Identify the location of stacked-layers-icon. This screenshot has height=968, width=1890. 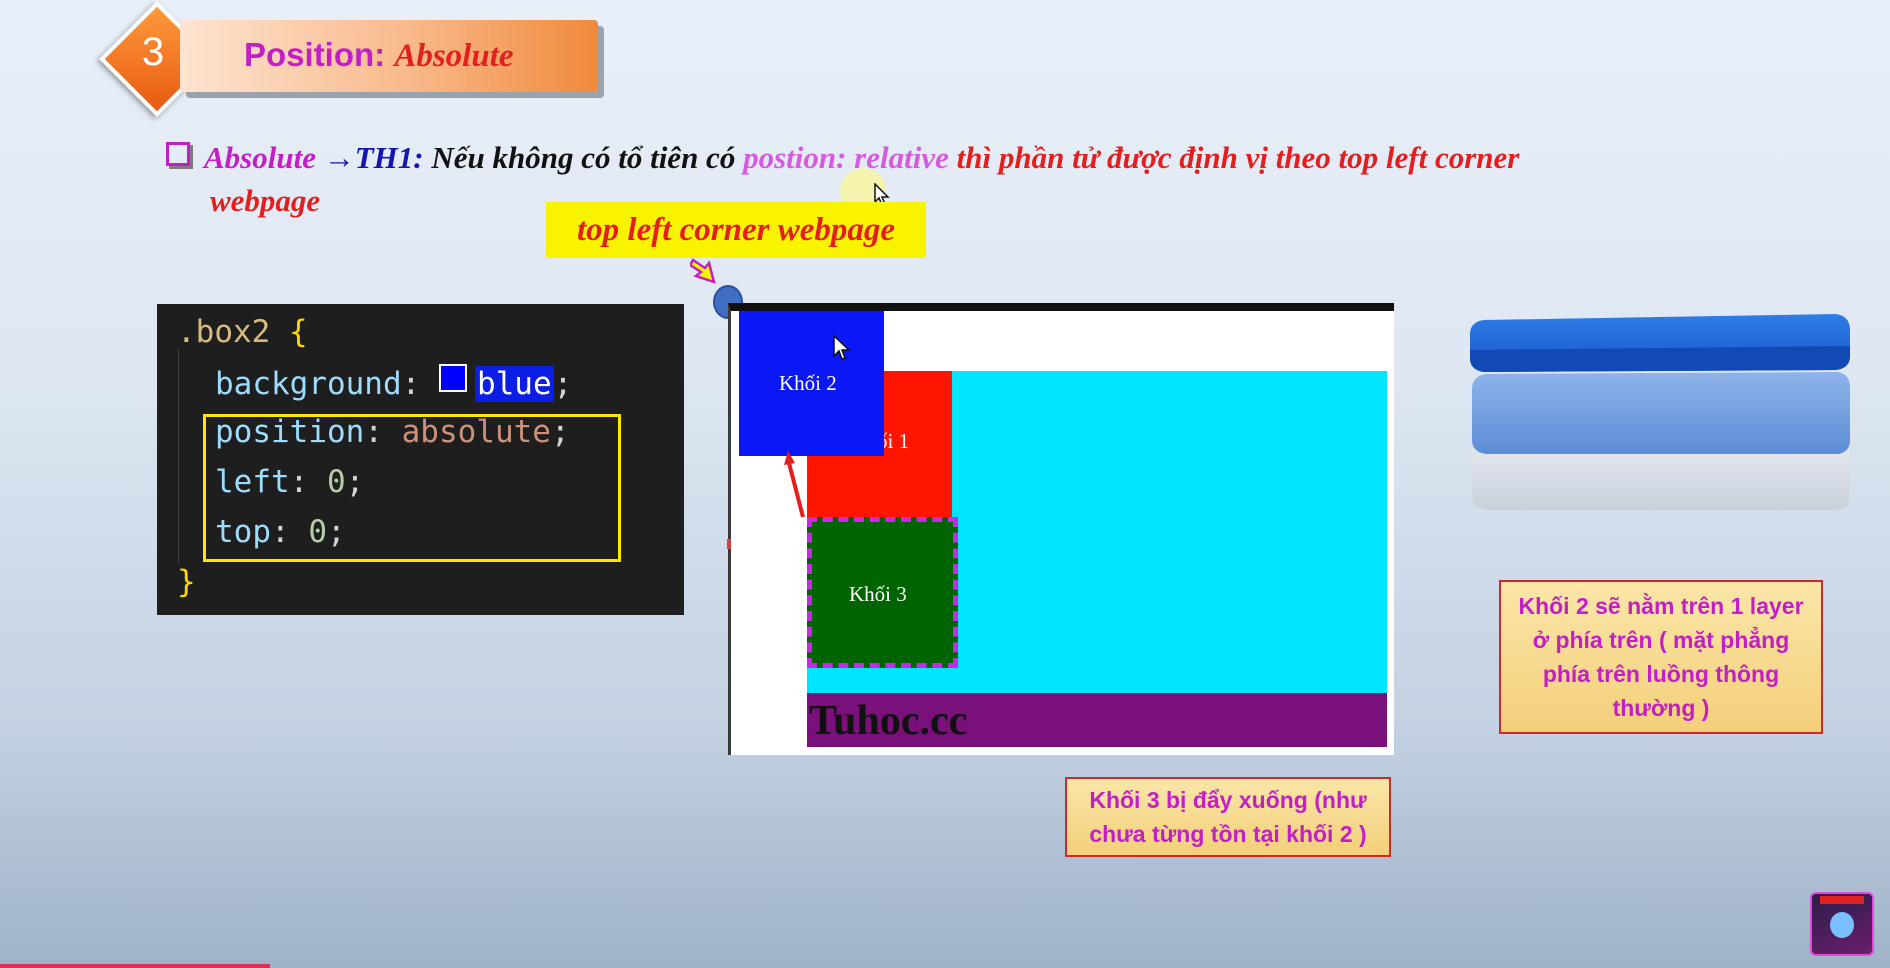
(1660, 412).